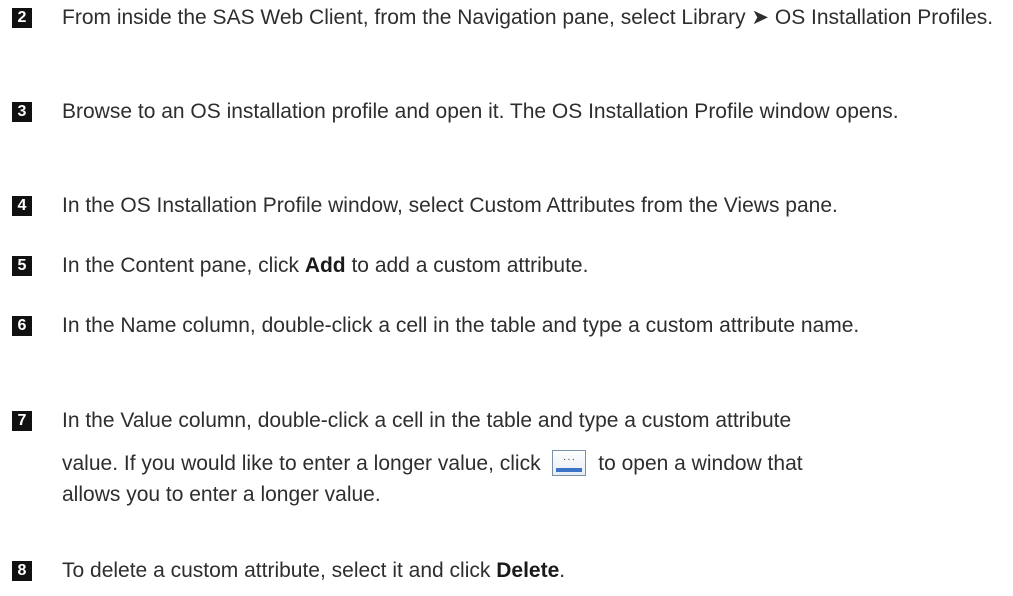 The image size is (1013, 596). I want to click on step-number-badge: 6, so click(22, 326).